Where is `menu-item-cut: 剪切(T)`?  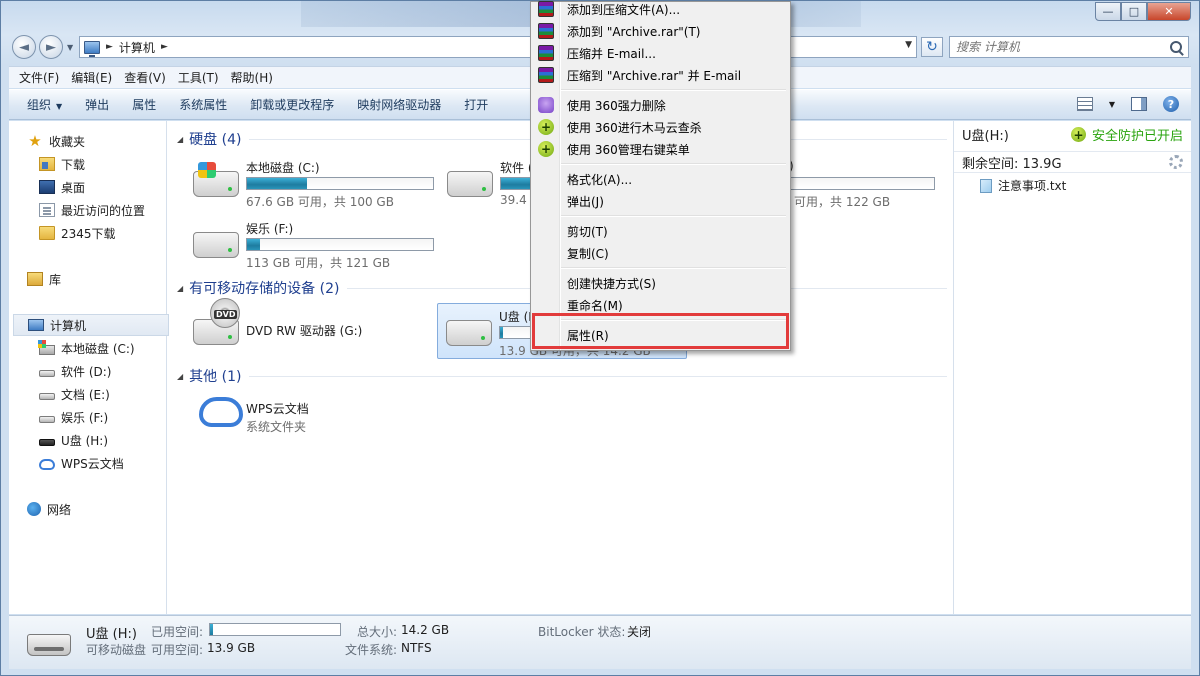
menu-item-cut: 剪切(T) is located at coordinates (660, 231).